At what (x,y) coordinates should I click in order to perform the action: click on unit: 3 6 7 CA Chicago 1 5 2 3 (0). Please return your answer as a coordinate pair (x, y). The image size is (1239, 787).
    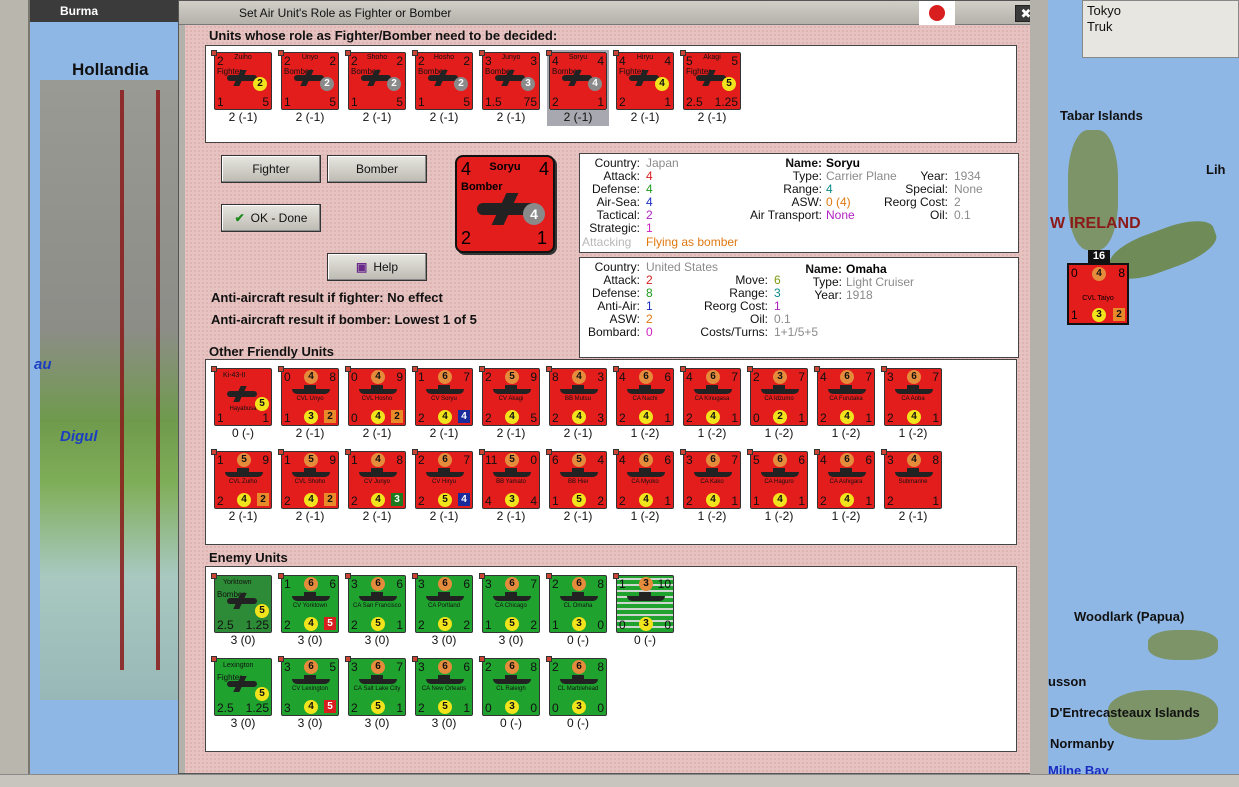
    Looking at the image, I should click on (509, 610).